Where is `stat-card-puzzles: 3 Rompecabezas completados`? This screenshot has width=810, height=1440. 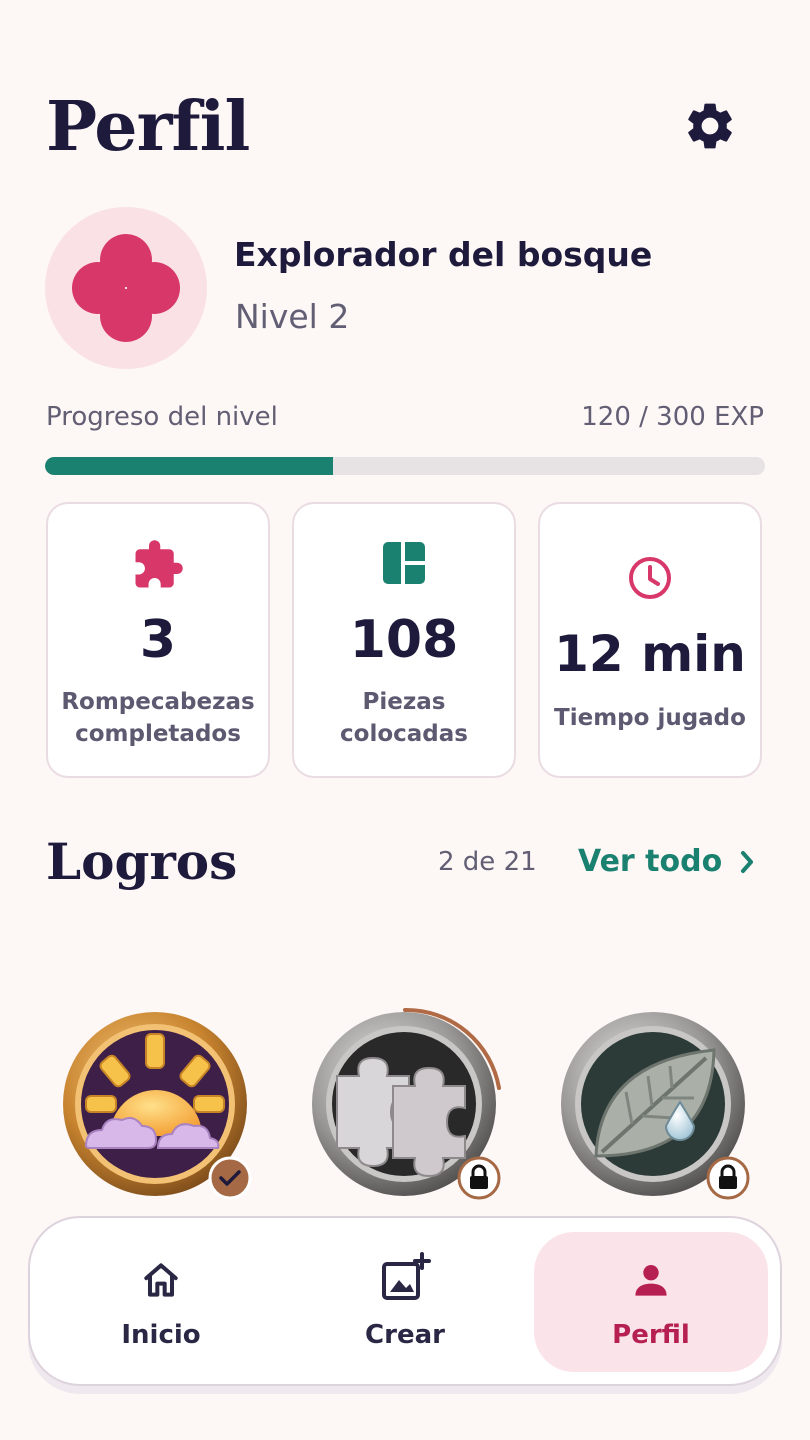
stat-card-puzzles: 3 Rompecabezas completados is located at coordinates (158, 640).